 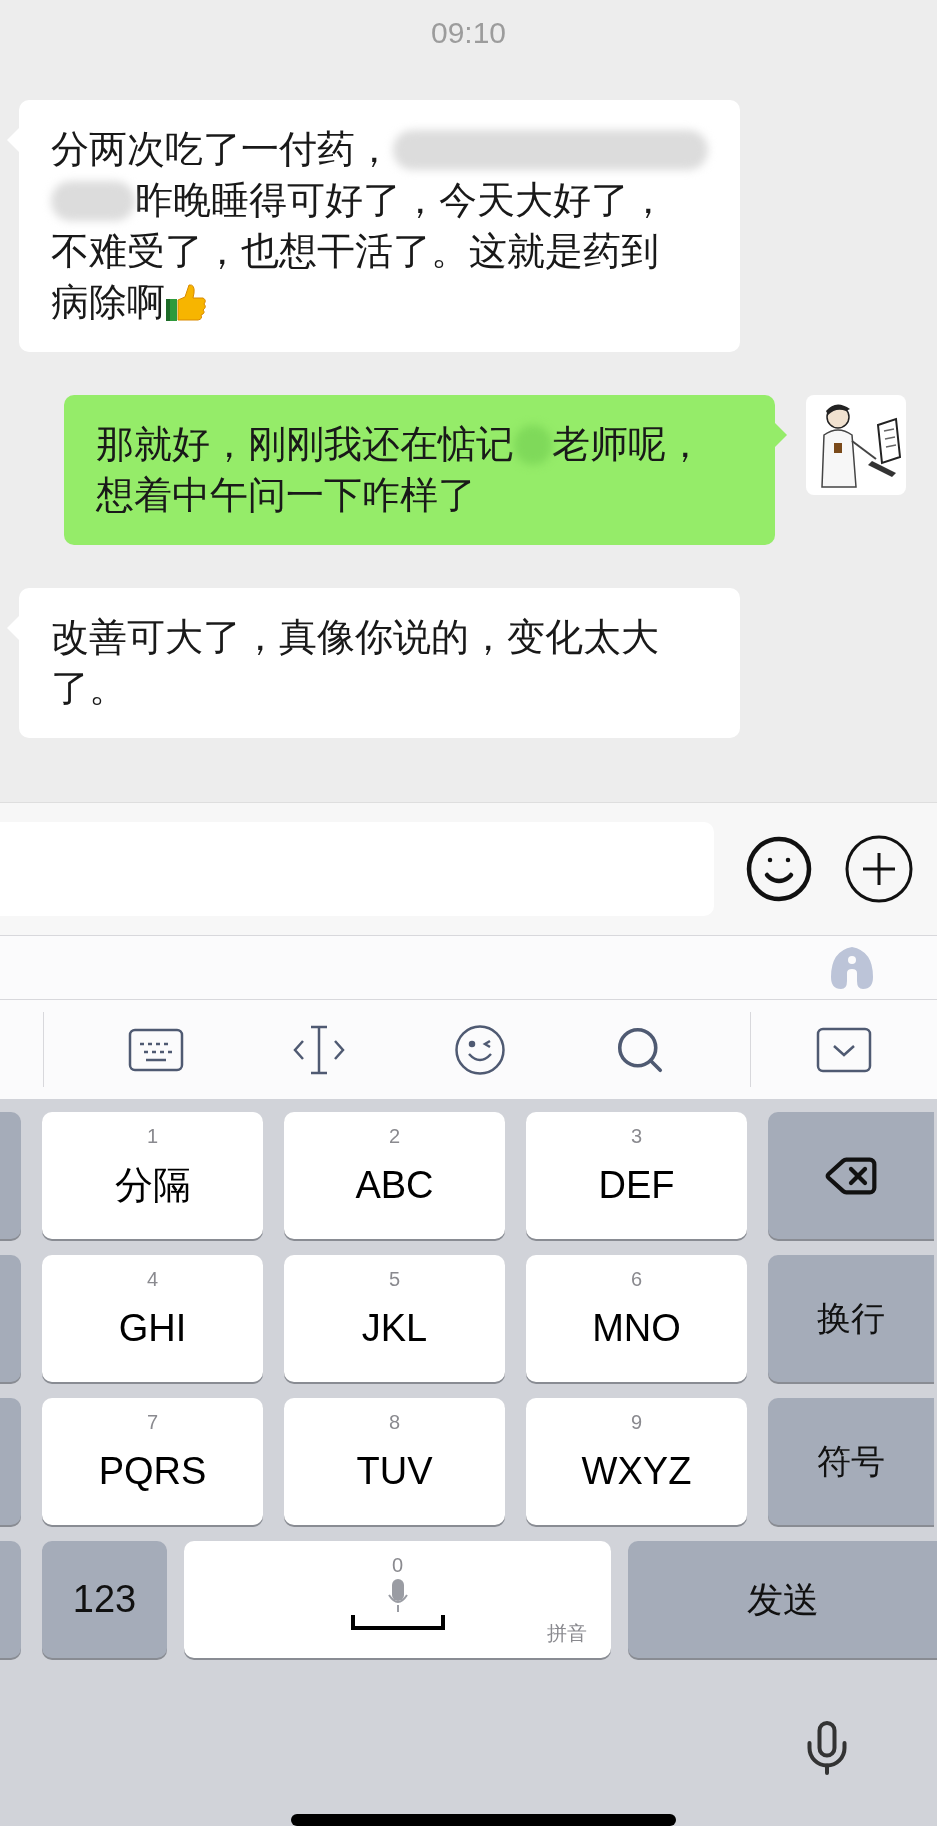 What do you see at coordinates (851, 1318) in the screenshot?
I see `function-key: 换行` at bounding box center [851, 1318].